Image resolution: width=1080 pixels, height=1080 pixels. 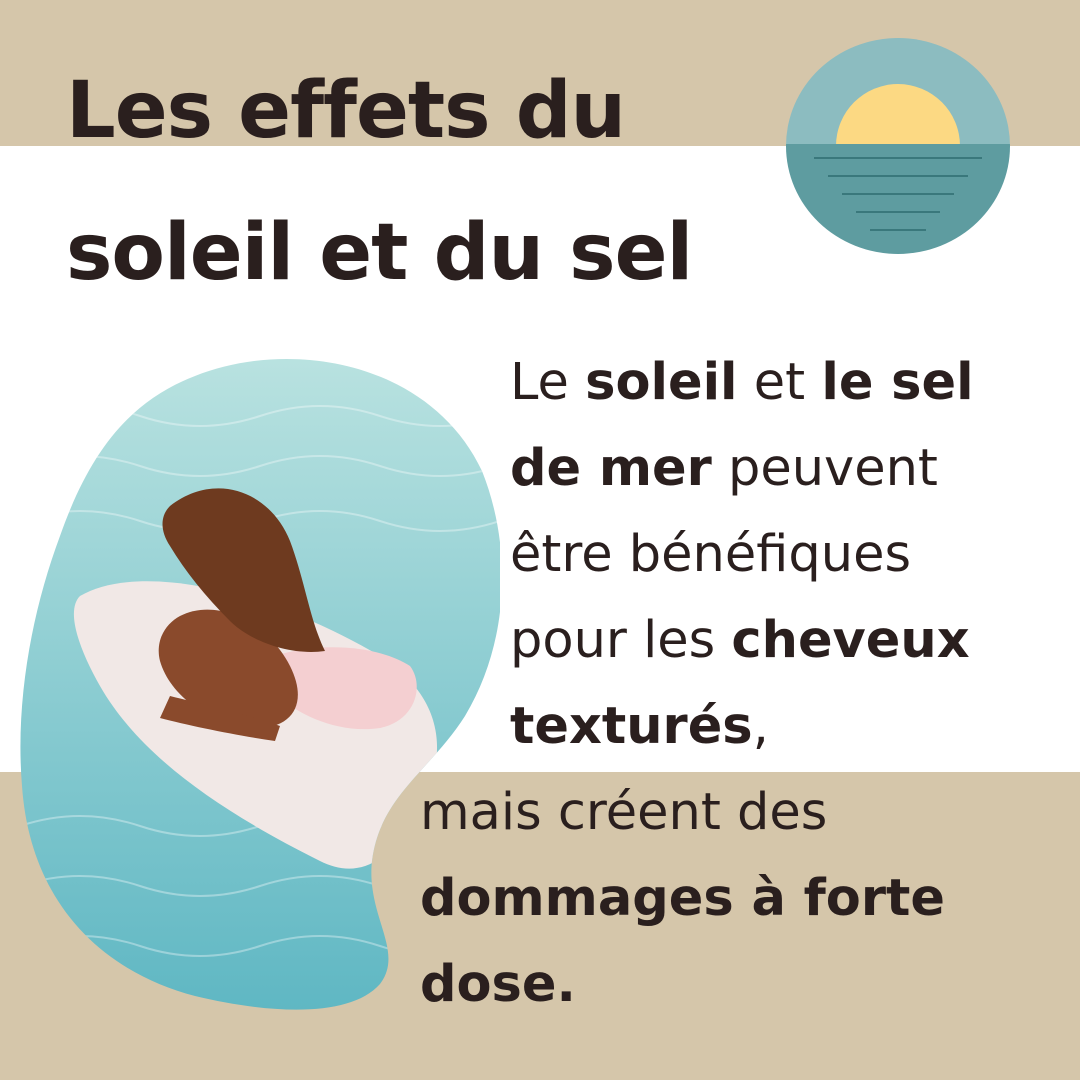 What do you see at coordinates (379, 253) in the screenshot?
I see `title-line-2: soleil et du sel` at bounding box center [379, 253].